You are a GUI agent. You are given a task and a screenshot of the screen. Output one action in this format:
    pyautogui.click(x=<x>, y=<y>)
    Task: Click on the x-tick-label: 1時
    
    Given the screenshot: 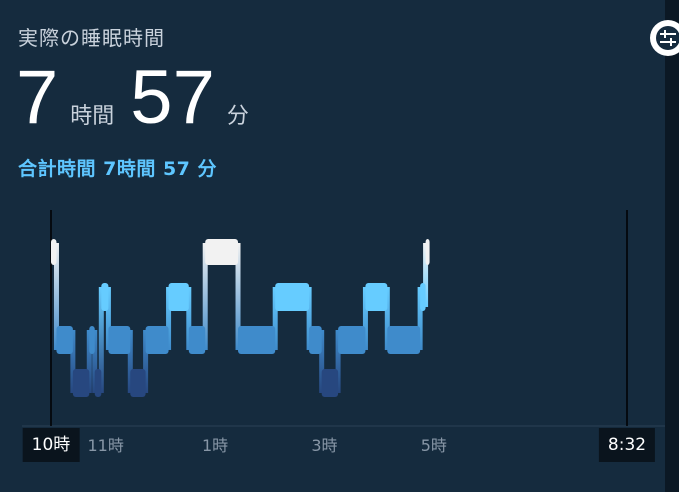 What is the action you would take?
    pyautogui.click(x=215, y=445)
    